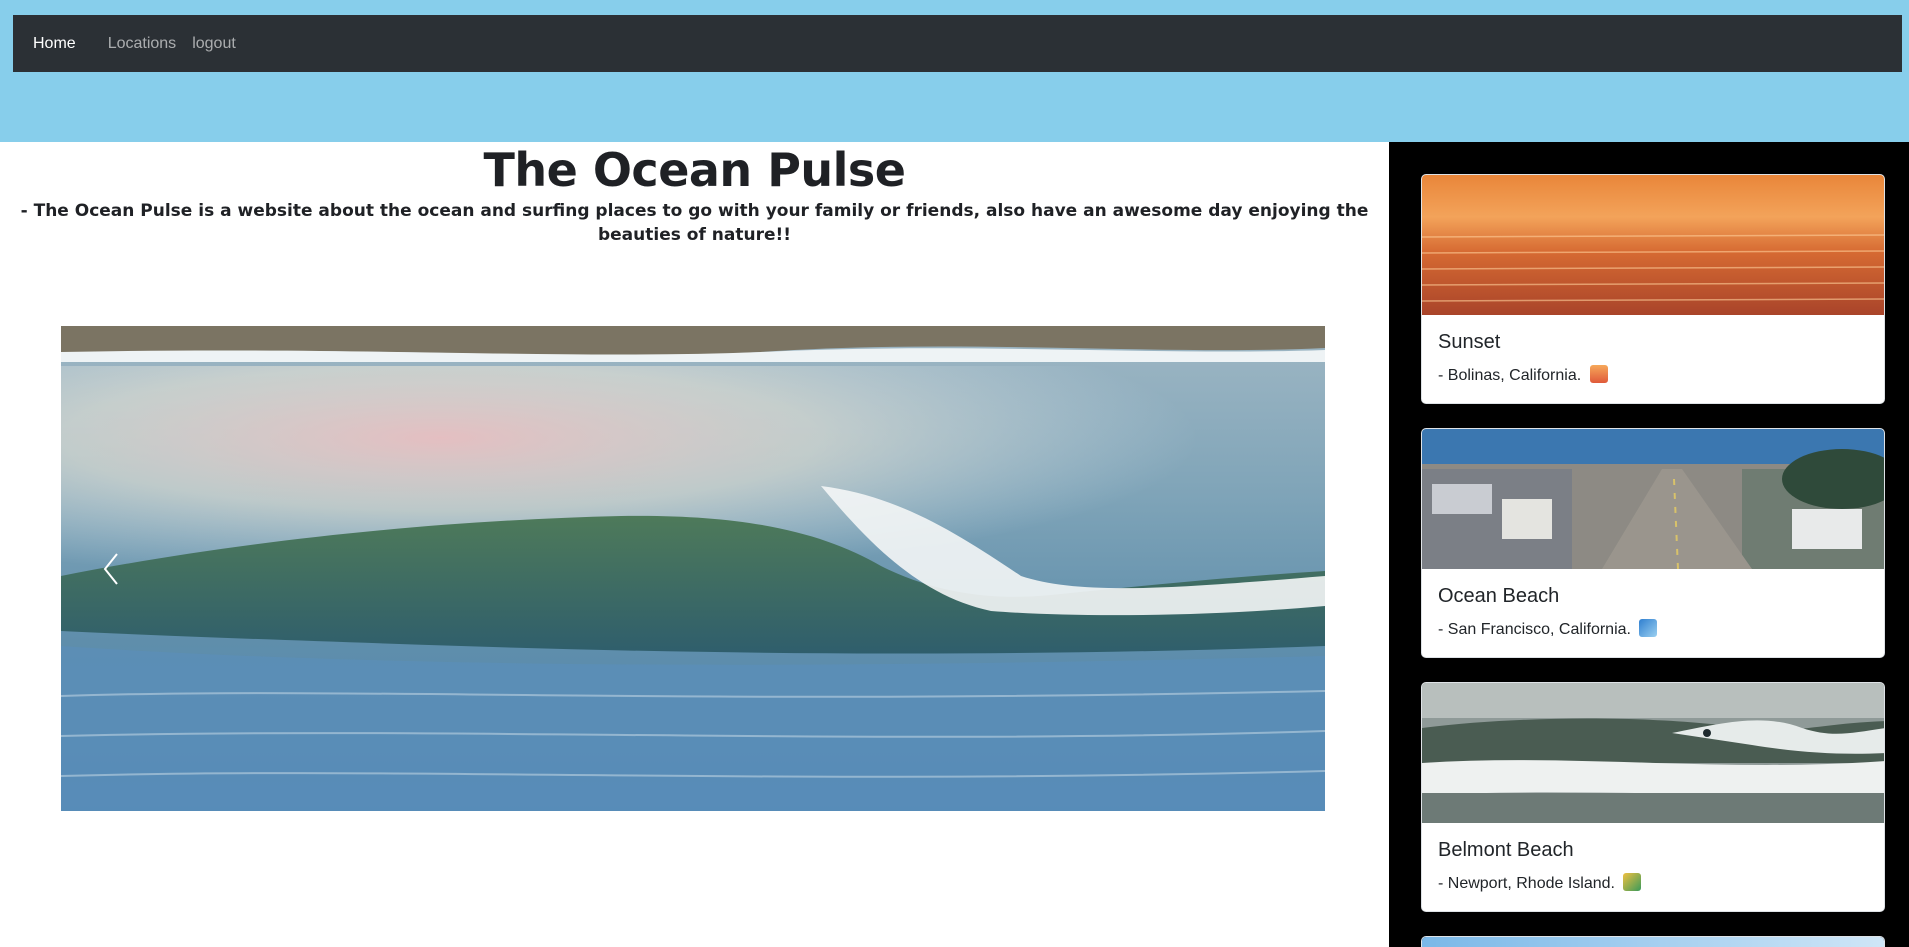  Describe the element at coordinates (694, 170) in the screenshot. I see `page-title: The Ocean Pulse` at that location.